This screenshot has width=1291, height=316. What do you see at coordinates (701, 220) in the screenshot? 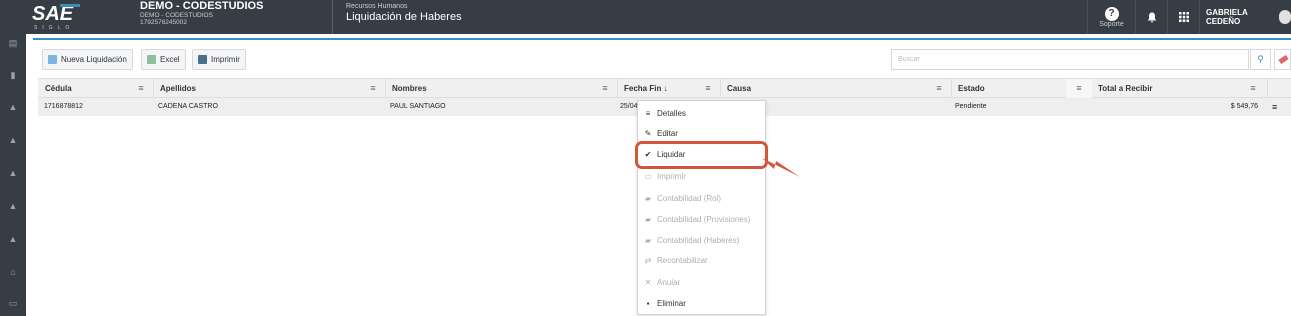
I see `menu-item-contabilidad-provisiones: ▰ Contabilidad (Provisiones)` at bounding box center [701, 220].